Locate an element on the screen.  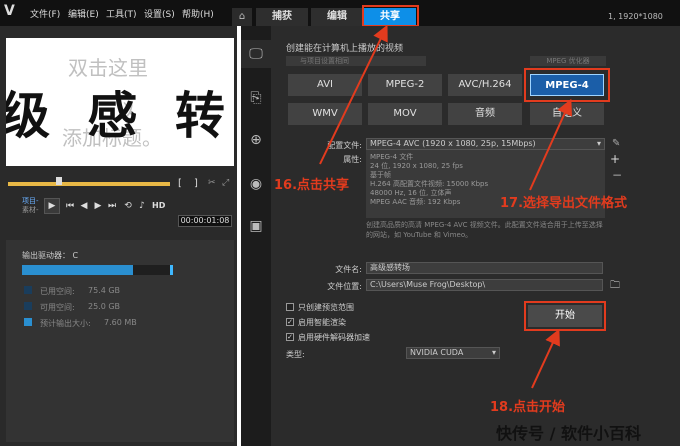
arrow-step16 is located at coordinates (353, 94).